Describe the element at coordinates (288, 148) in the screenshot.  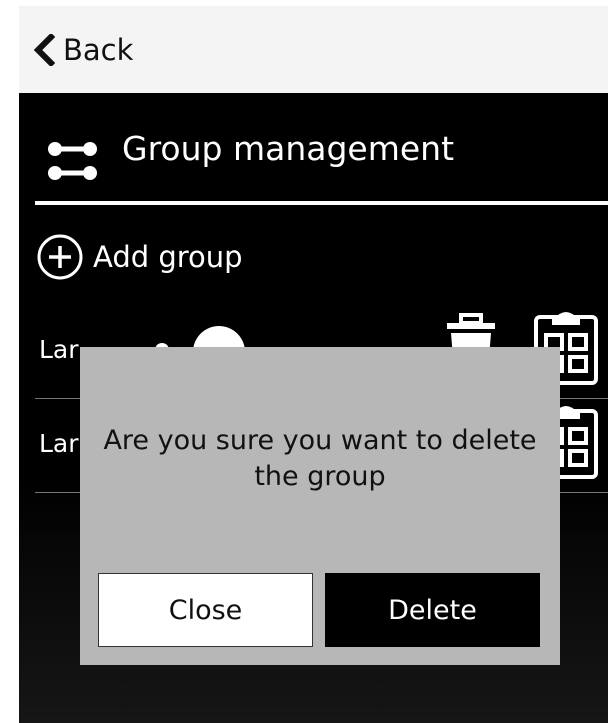
I see `page-title: Group management` at that location.